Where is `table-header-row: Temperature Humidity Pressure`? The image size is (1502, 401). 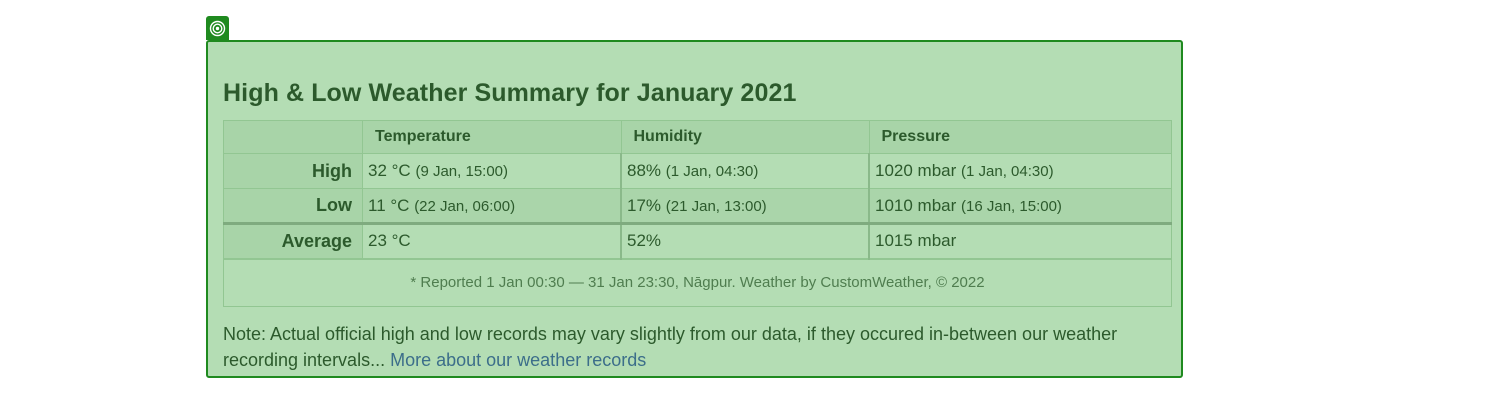
table-header-row: Temperature Humidity Pressure is located at coordinates (697, 137).